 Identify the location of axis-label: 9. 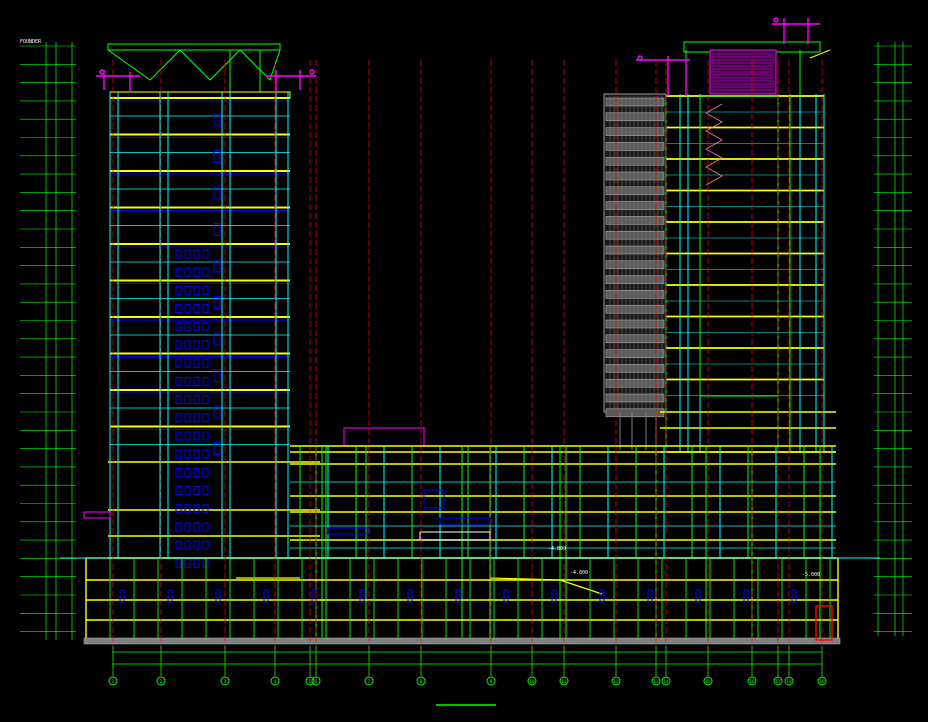
(491, 682).